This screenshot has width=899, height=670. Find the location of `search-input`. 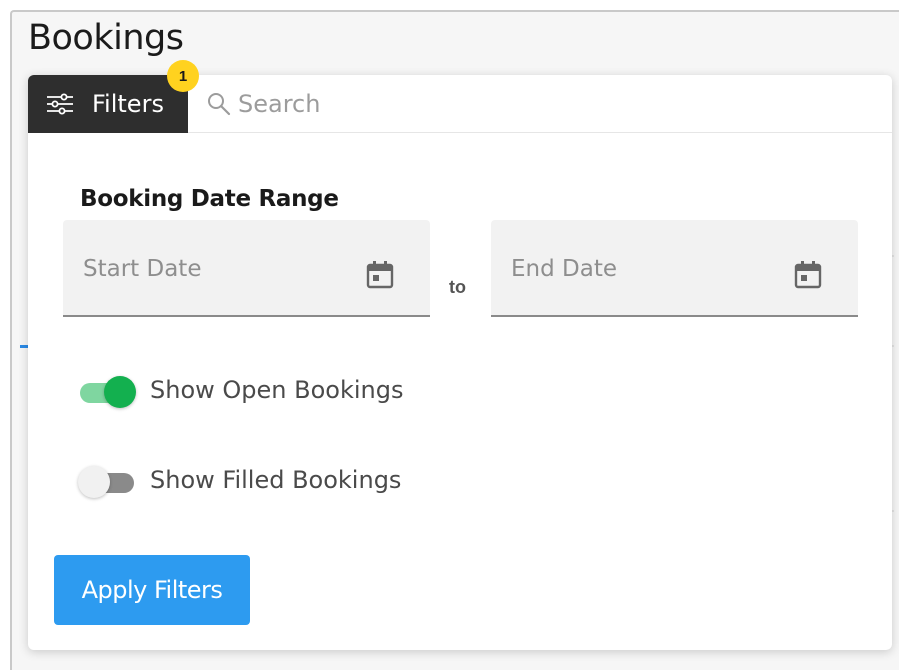

search-input is located at coordinates (548, 104).